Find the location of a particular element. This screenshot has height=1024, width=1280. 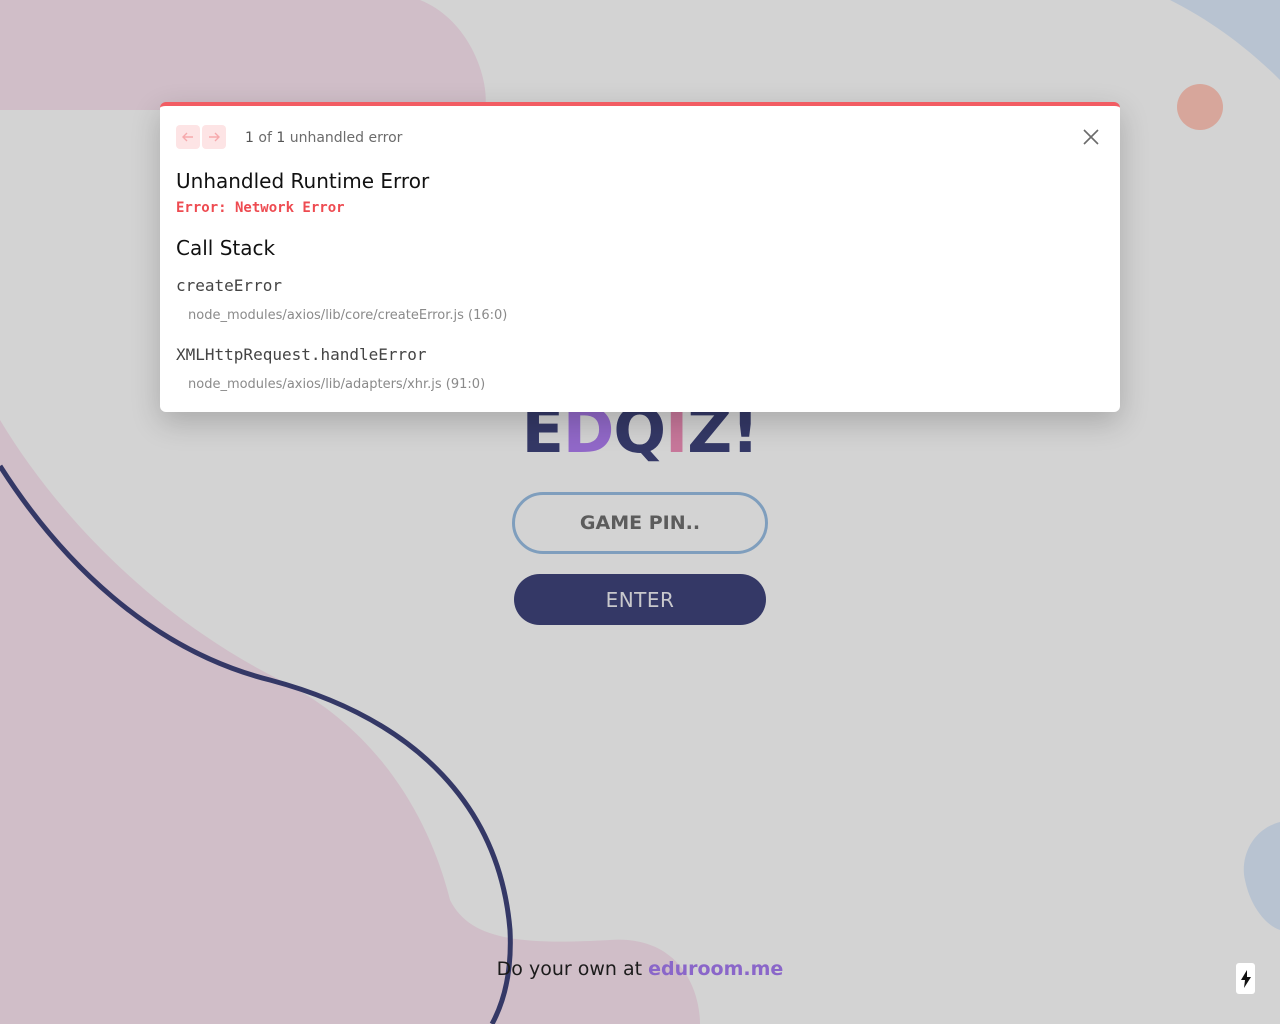

footer: Do your own at eduroom.me is located at coordinates (640, 969).